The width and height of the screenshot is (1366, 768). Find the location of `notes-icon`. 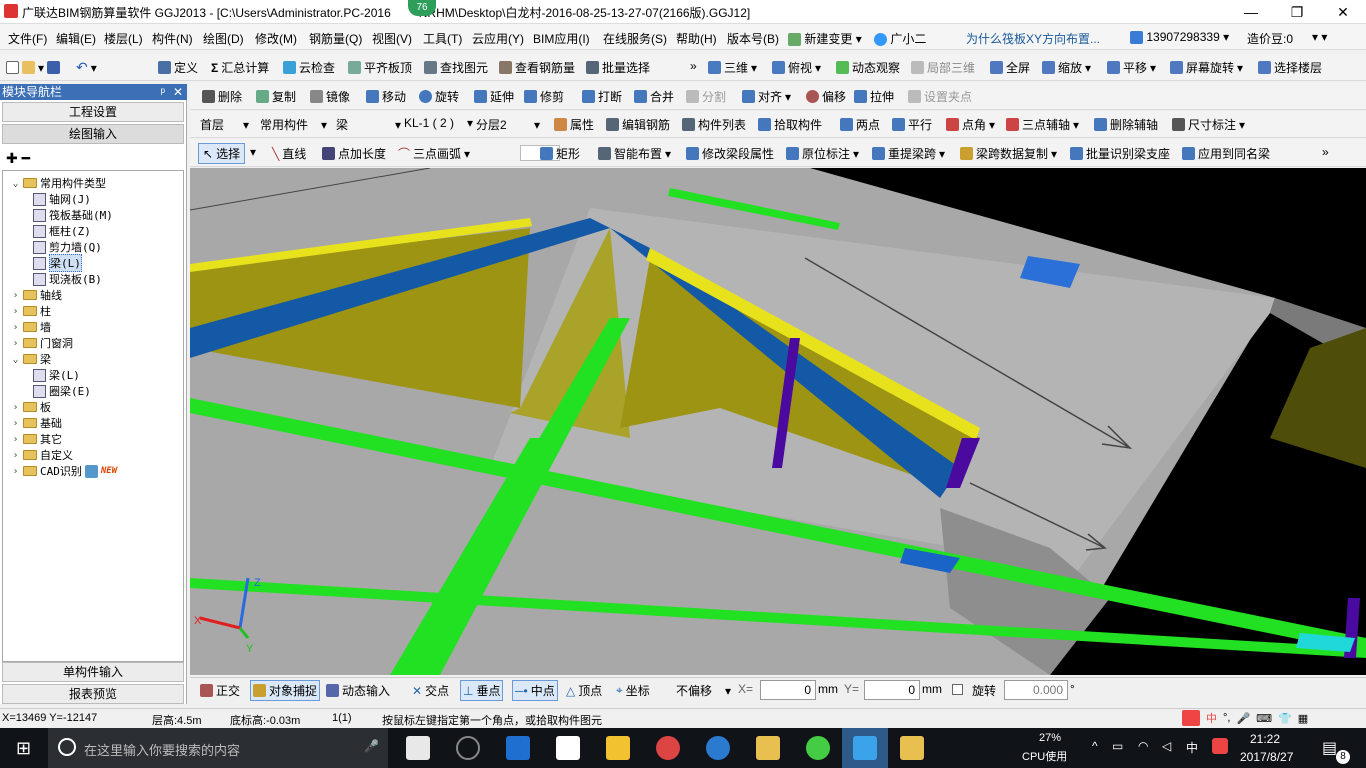

notes-icon is located at coordinates (768, 748).